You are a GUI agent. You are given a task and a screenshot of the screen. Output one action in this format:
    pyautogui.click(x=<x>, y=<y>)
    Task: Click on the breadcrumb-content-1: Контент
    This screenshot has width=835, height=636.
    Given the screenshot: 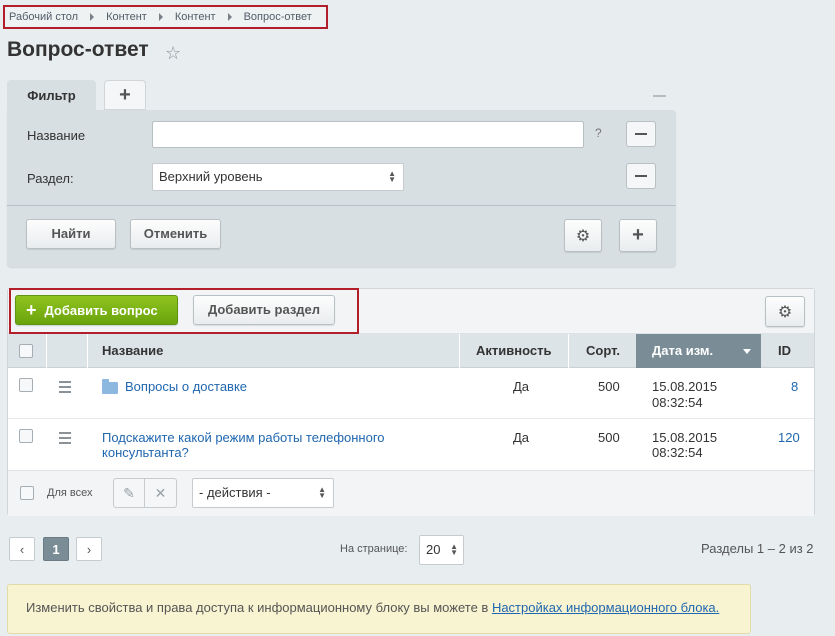 What is the action you would take?
    pyautogui.click(x=126, y=17)
    